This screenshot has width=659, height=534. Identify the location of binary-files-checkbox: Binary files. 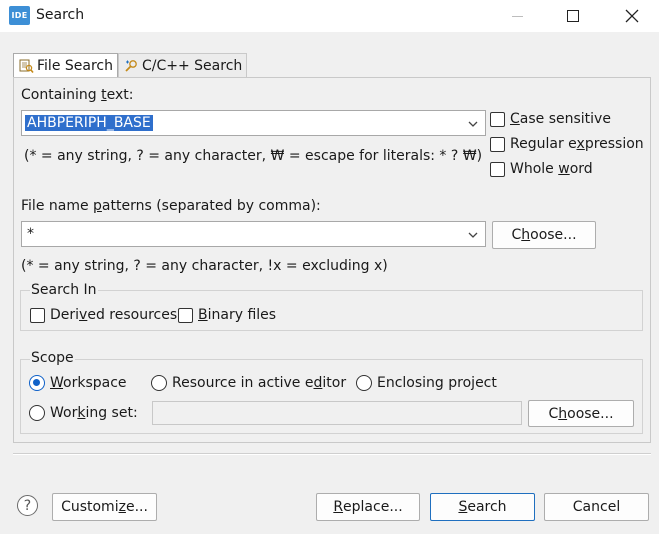
(227, 315).